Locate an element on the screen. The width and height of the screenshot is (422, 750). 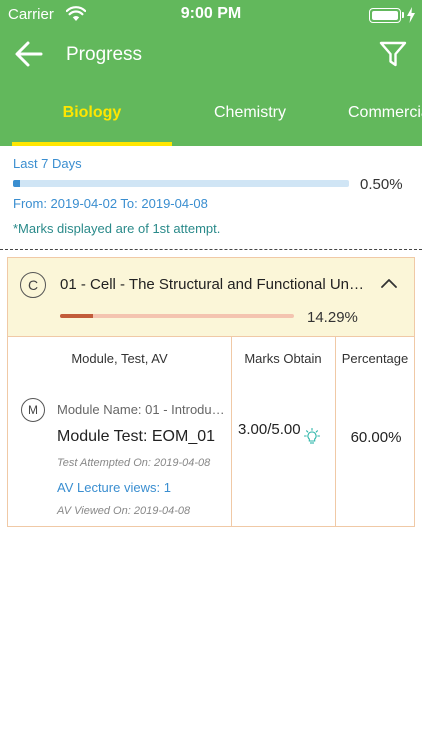
active-tab-indicator is located at coordinates (92, 144).